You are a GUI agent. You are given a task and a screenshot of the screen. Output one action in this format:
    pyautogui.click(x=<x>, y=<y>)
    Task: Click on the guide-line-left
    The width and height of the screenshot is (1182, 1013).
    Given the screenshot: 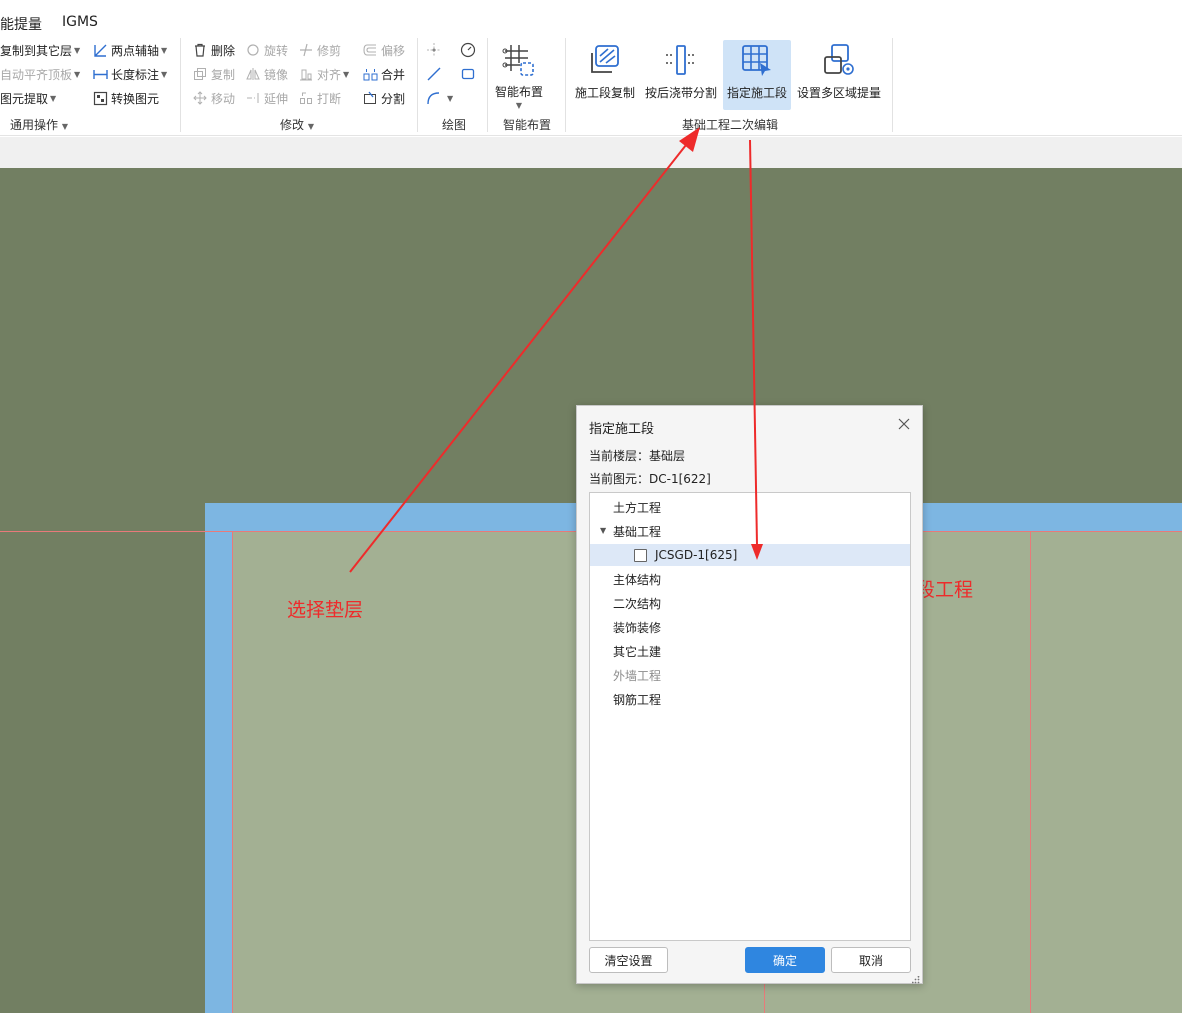 What is the action you would take?
    pyautogui.click(x=232, y=772)
    